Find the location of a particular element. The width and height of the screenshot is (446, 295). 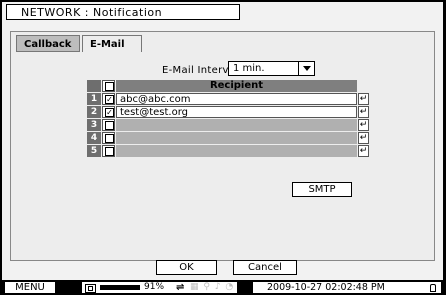

frame-top is located at coordinates (223, 1).